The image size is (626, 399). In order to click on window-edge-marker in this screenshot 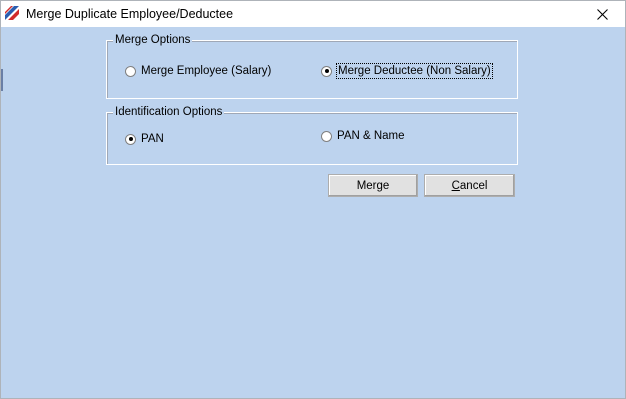, I will do `click(2, 80)`.